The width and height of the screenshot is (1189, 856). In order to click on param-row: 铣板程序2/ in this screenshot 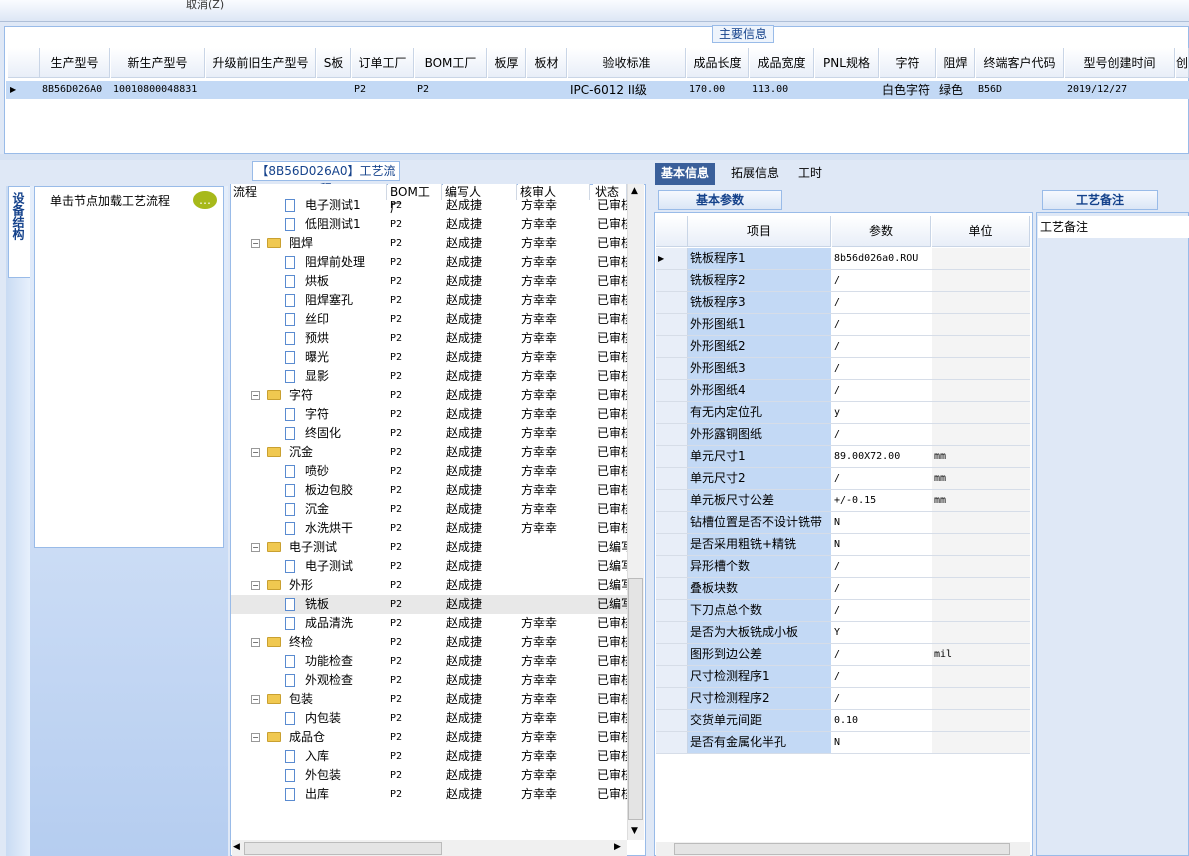, I will do `click(843, 281)`.